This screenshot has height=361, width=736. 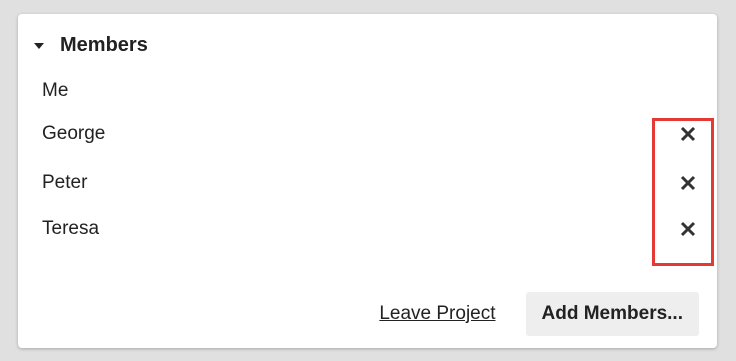 I want to click on members-title: Members, so click(x=104, y=44).